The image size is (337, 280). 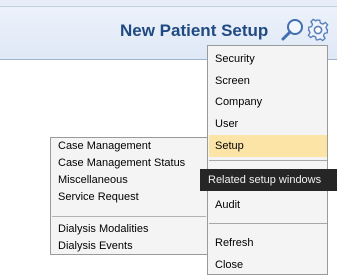 What do you see at coordinates (268, 180) in the screenshot?
I see `tooltip: Related setup windows` at bounding box center [268, 180].